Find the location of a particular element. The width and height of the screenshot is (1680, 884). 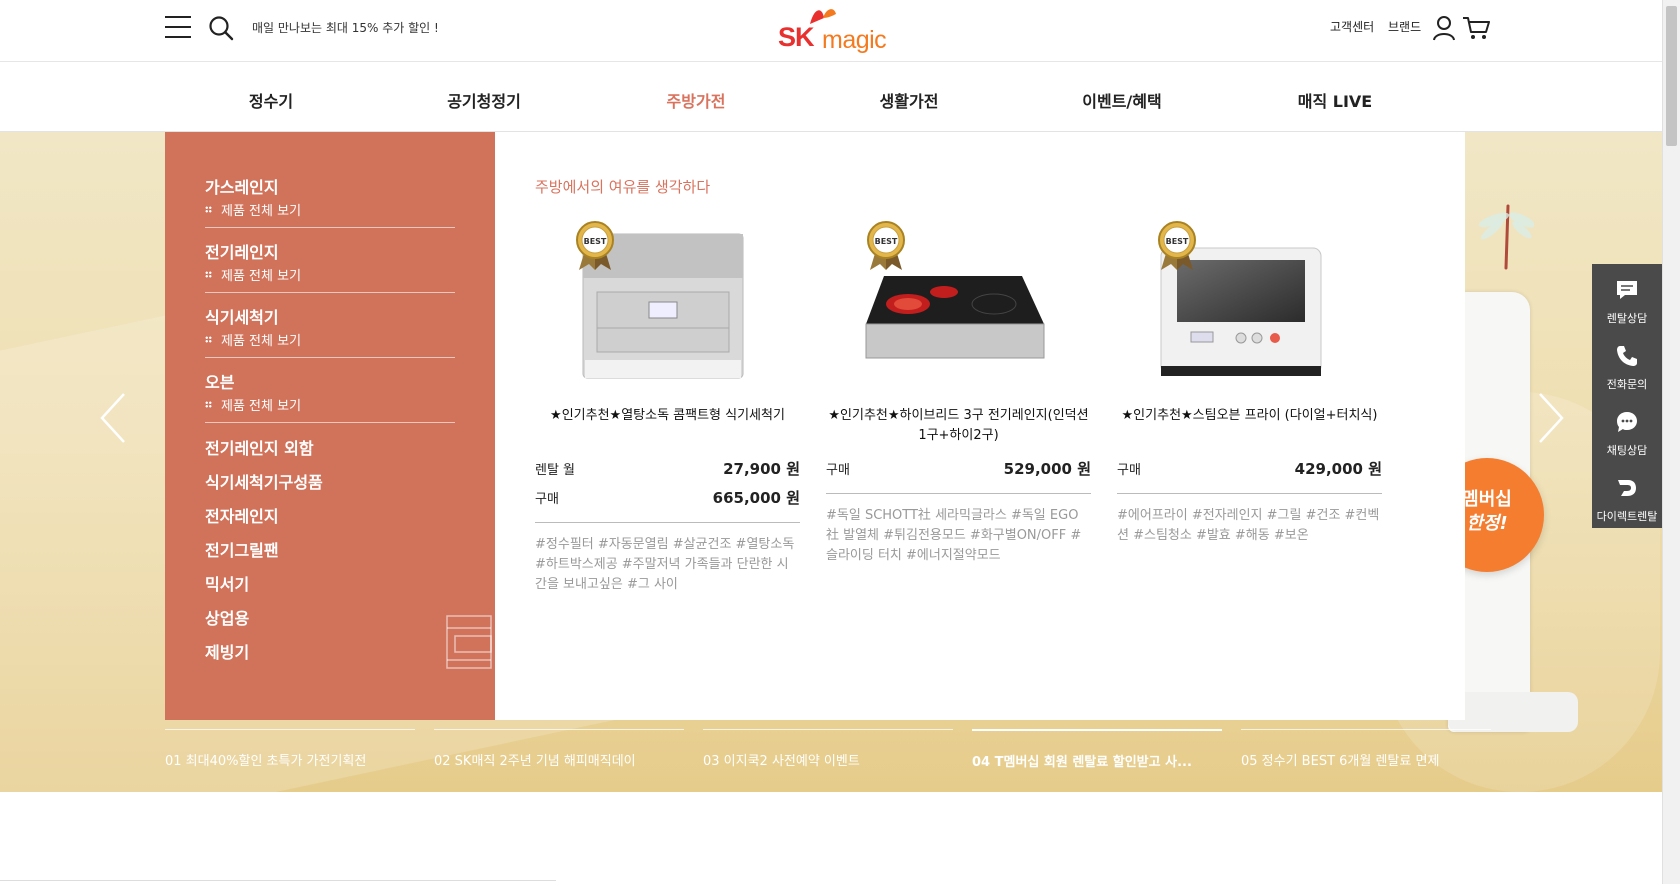

sk-magic-logo: SK magic is located at coordinates (833, 30).